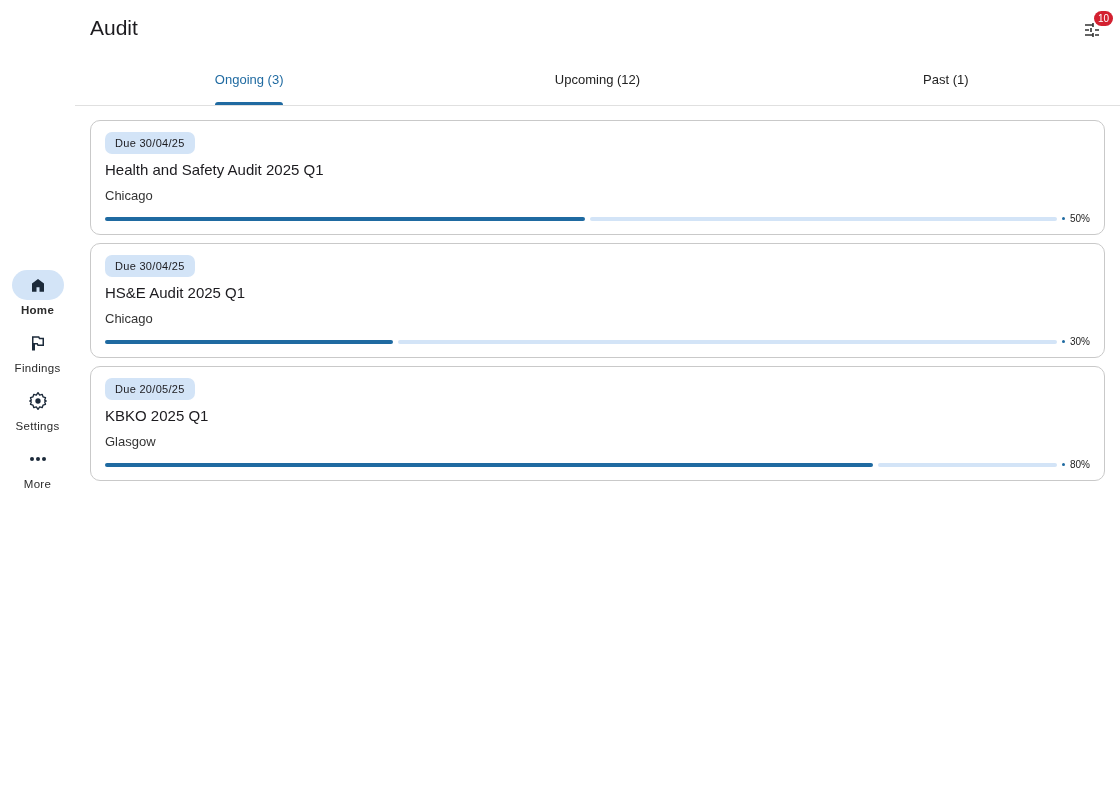  Describe the element at coordinates (1092, 30) in the screenshot. I see `sliders-icon` at that location.